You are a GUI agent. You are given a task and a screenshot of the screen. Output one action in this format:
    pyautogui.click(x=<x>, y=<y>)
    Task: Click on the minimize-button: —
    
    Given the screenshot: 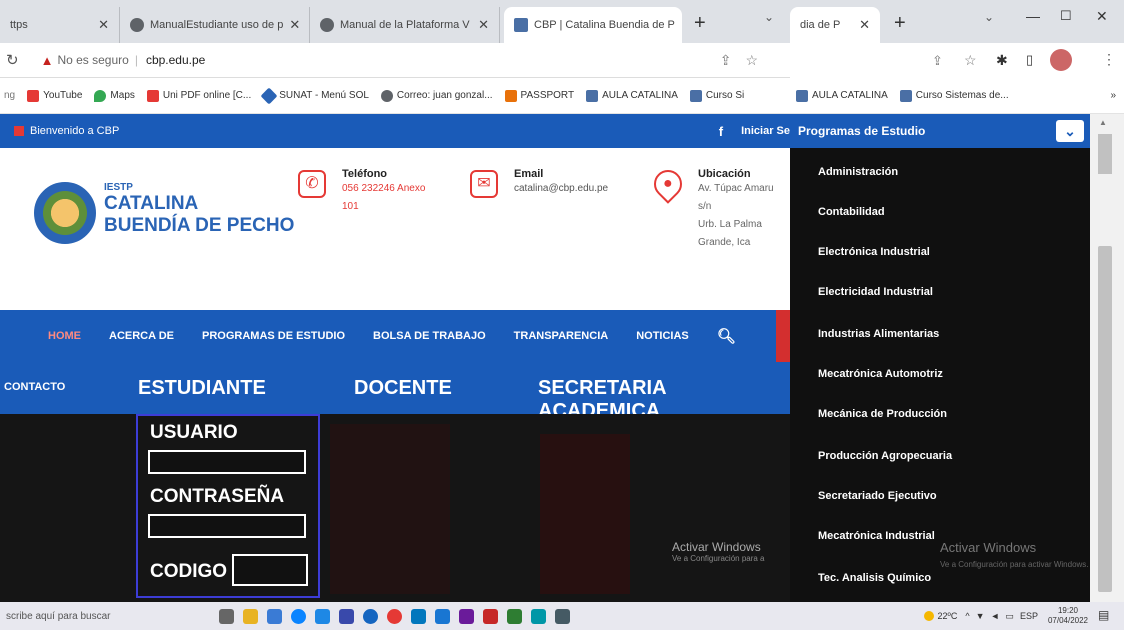 What is the action you would take?
    pyautogui.click(x=1033, y=16)
    